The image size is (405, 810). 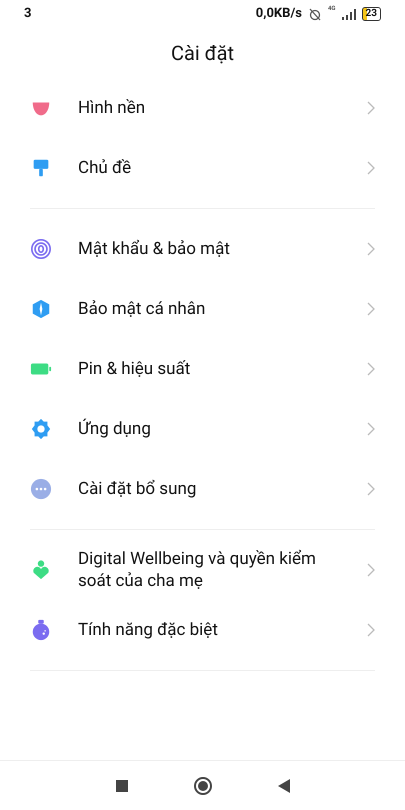 What do you see at coordinates (138, 489) in the screenshot?
I see `item-label: Cài đặt bổ sung` at bounding box center [138, 489].